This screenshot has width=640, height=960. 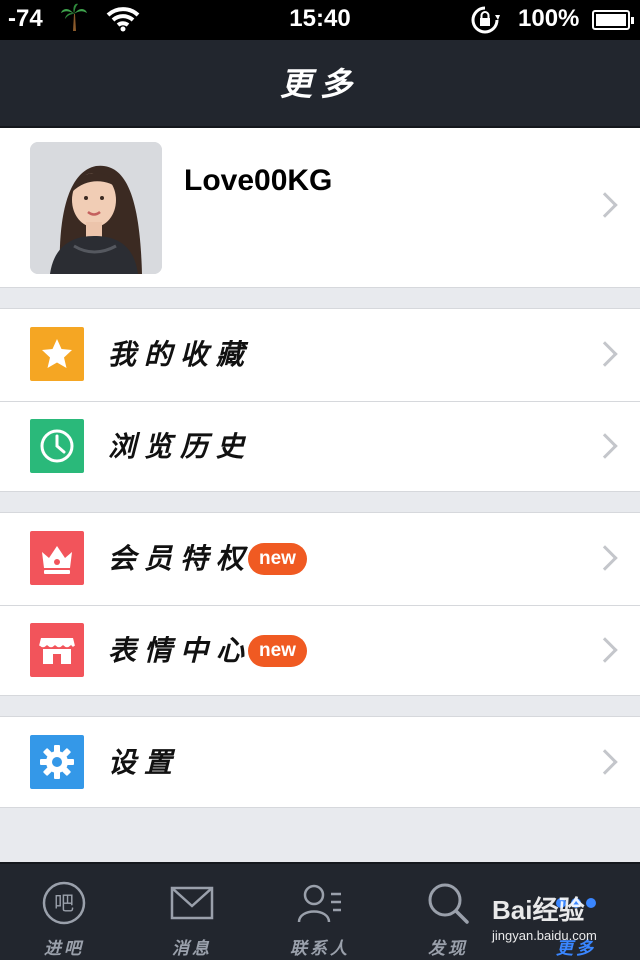 I want to click on tab-messages: 消息, so click(x=192, y=912).